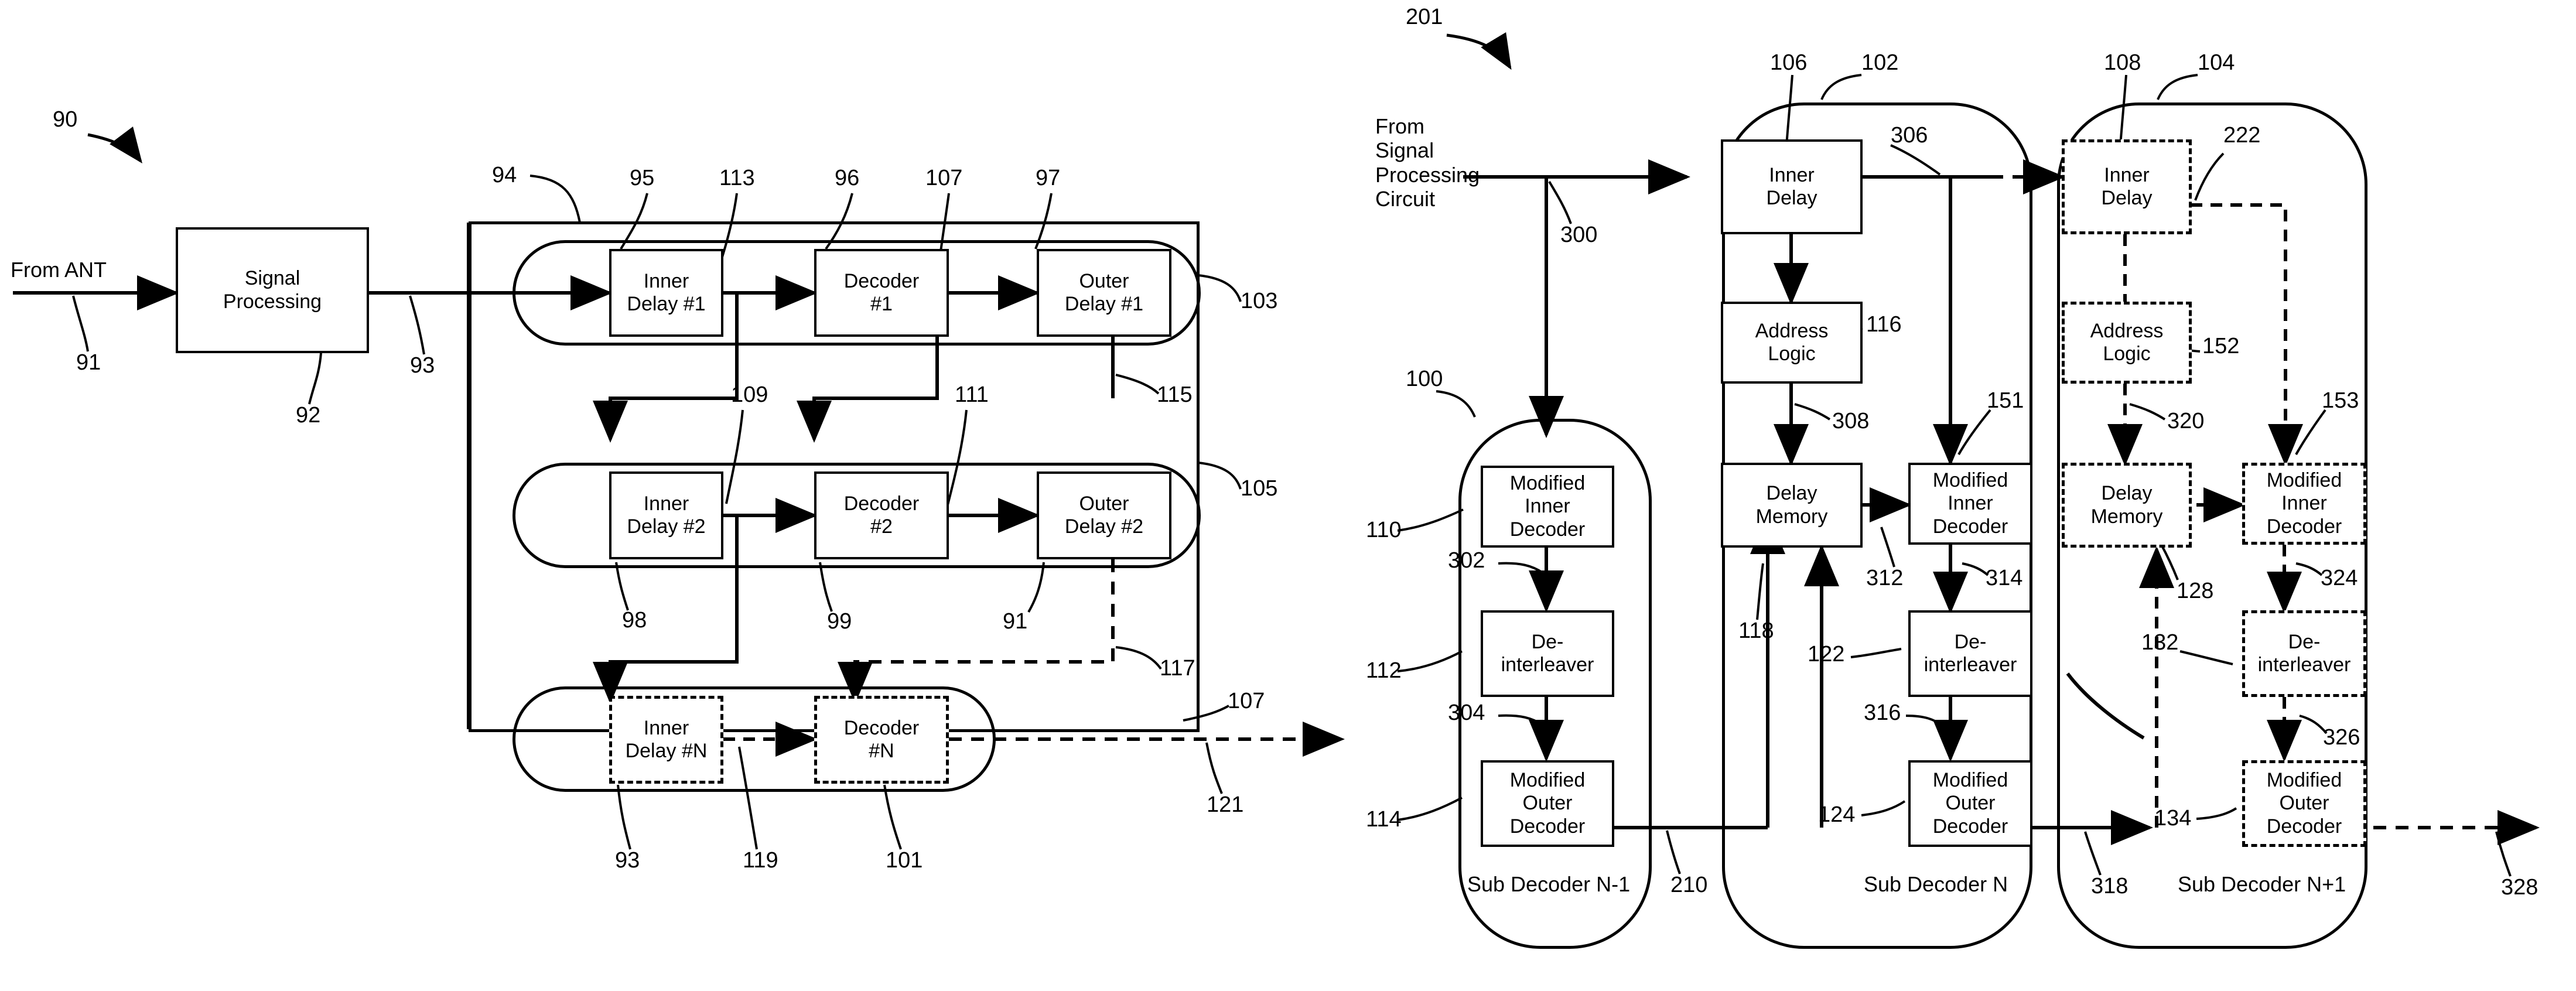  I want to click on delay-memory-n-plus-1: Delay Memory, so click(2127, 506).